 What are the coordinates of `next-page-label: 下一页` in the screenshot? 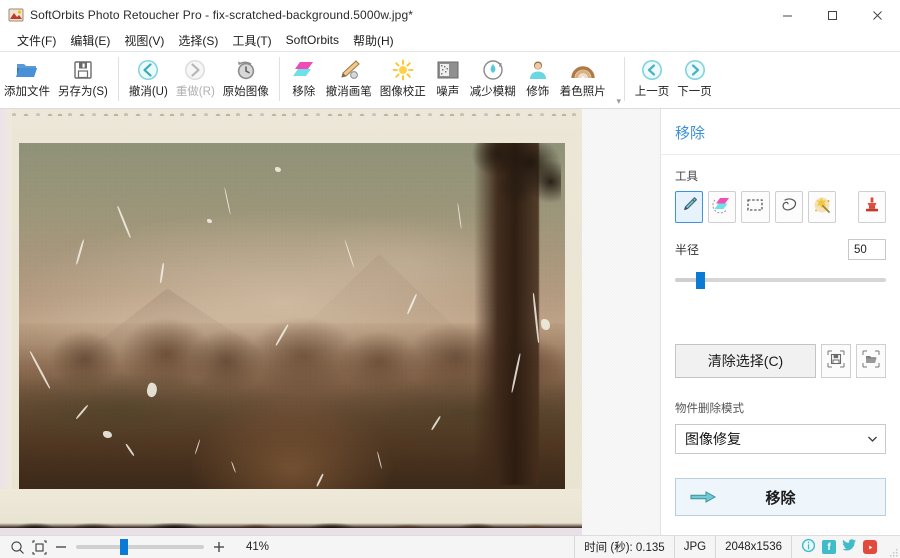 It's located at (694, 92).